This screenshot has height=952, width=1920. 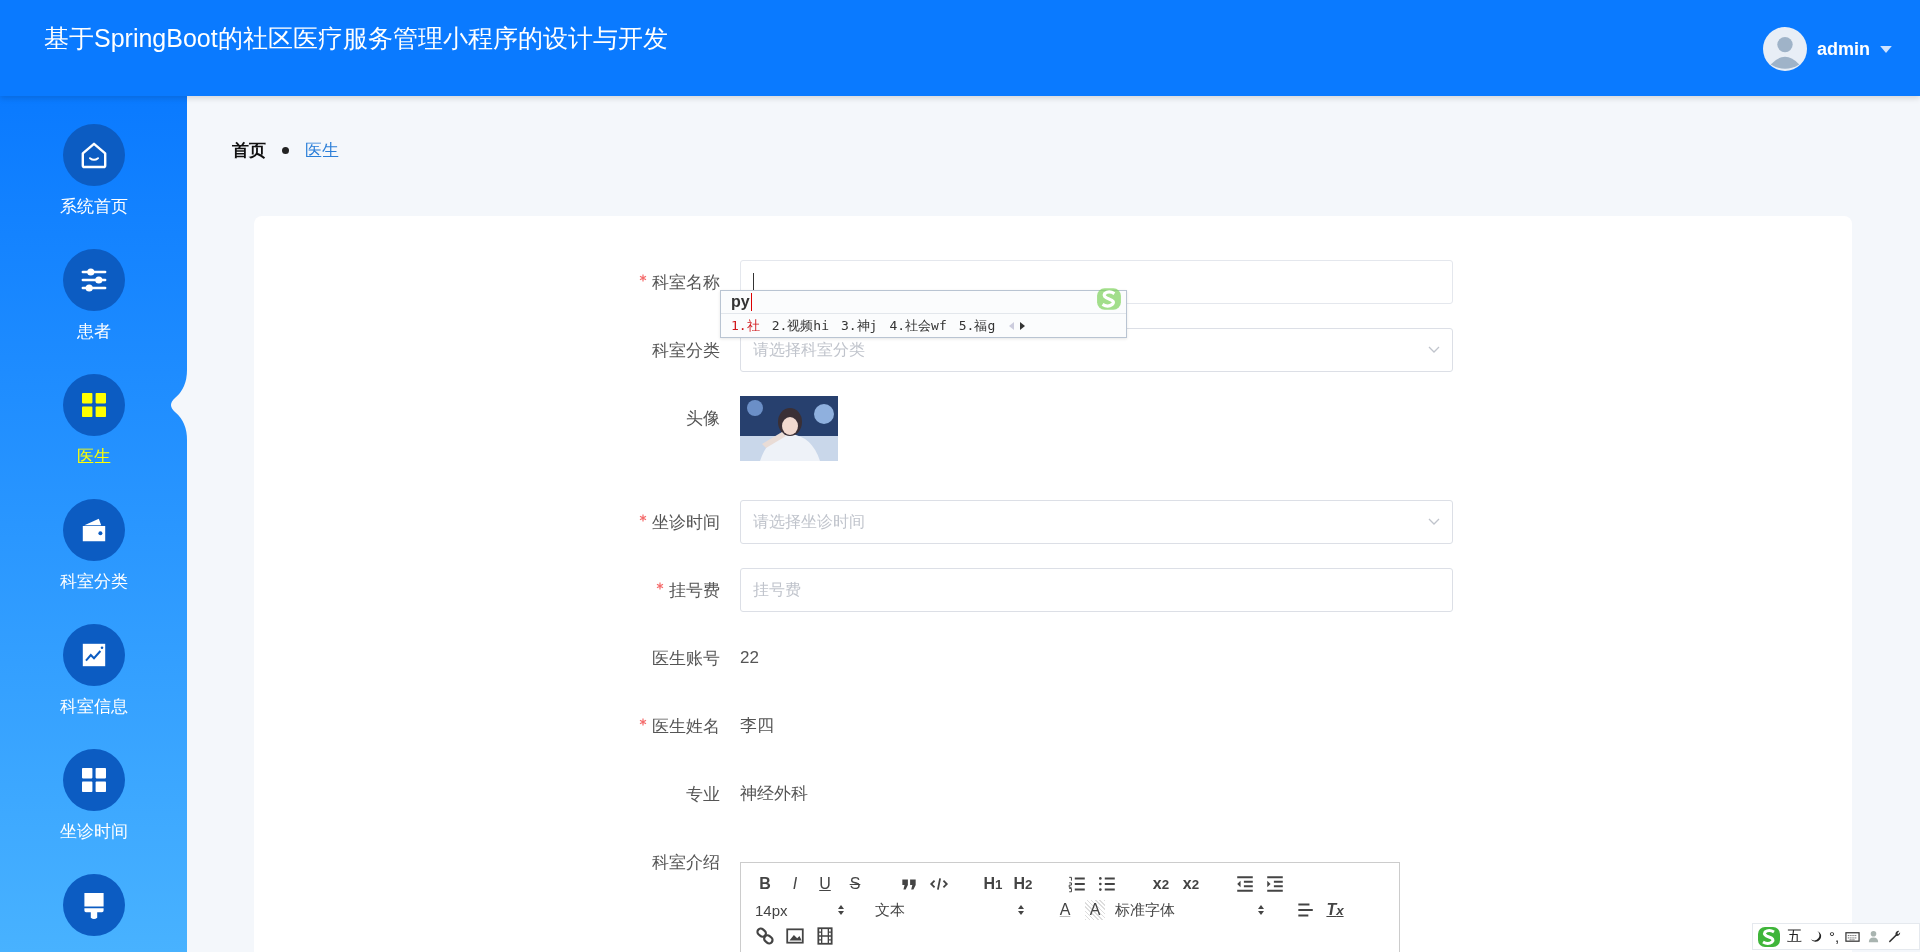 I want to click on toolbar-button: U, so click(x=825, y=884).